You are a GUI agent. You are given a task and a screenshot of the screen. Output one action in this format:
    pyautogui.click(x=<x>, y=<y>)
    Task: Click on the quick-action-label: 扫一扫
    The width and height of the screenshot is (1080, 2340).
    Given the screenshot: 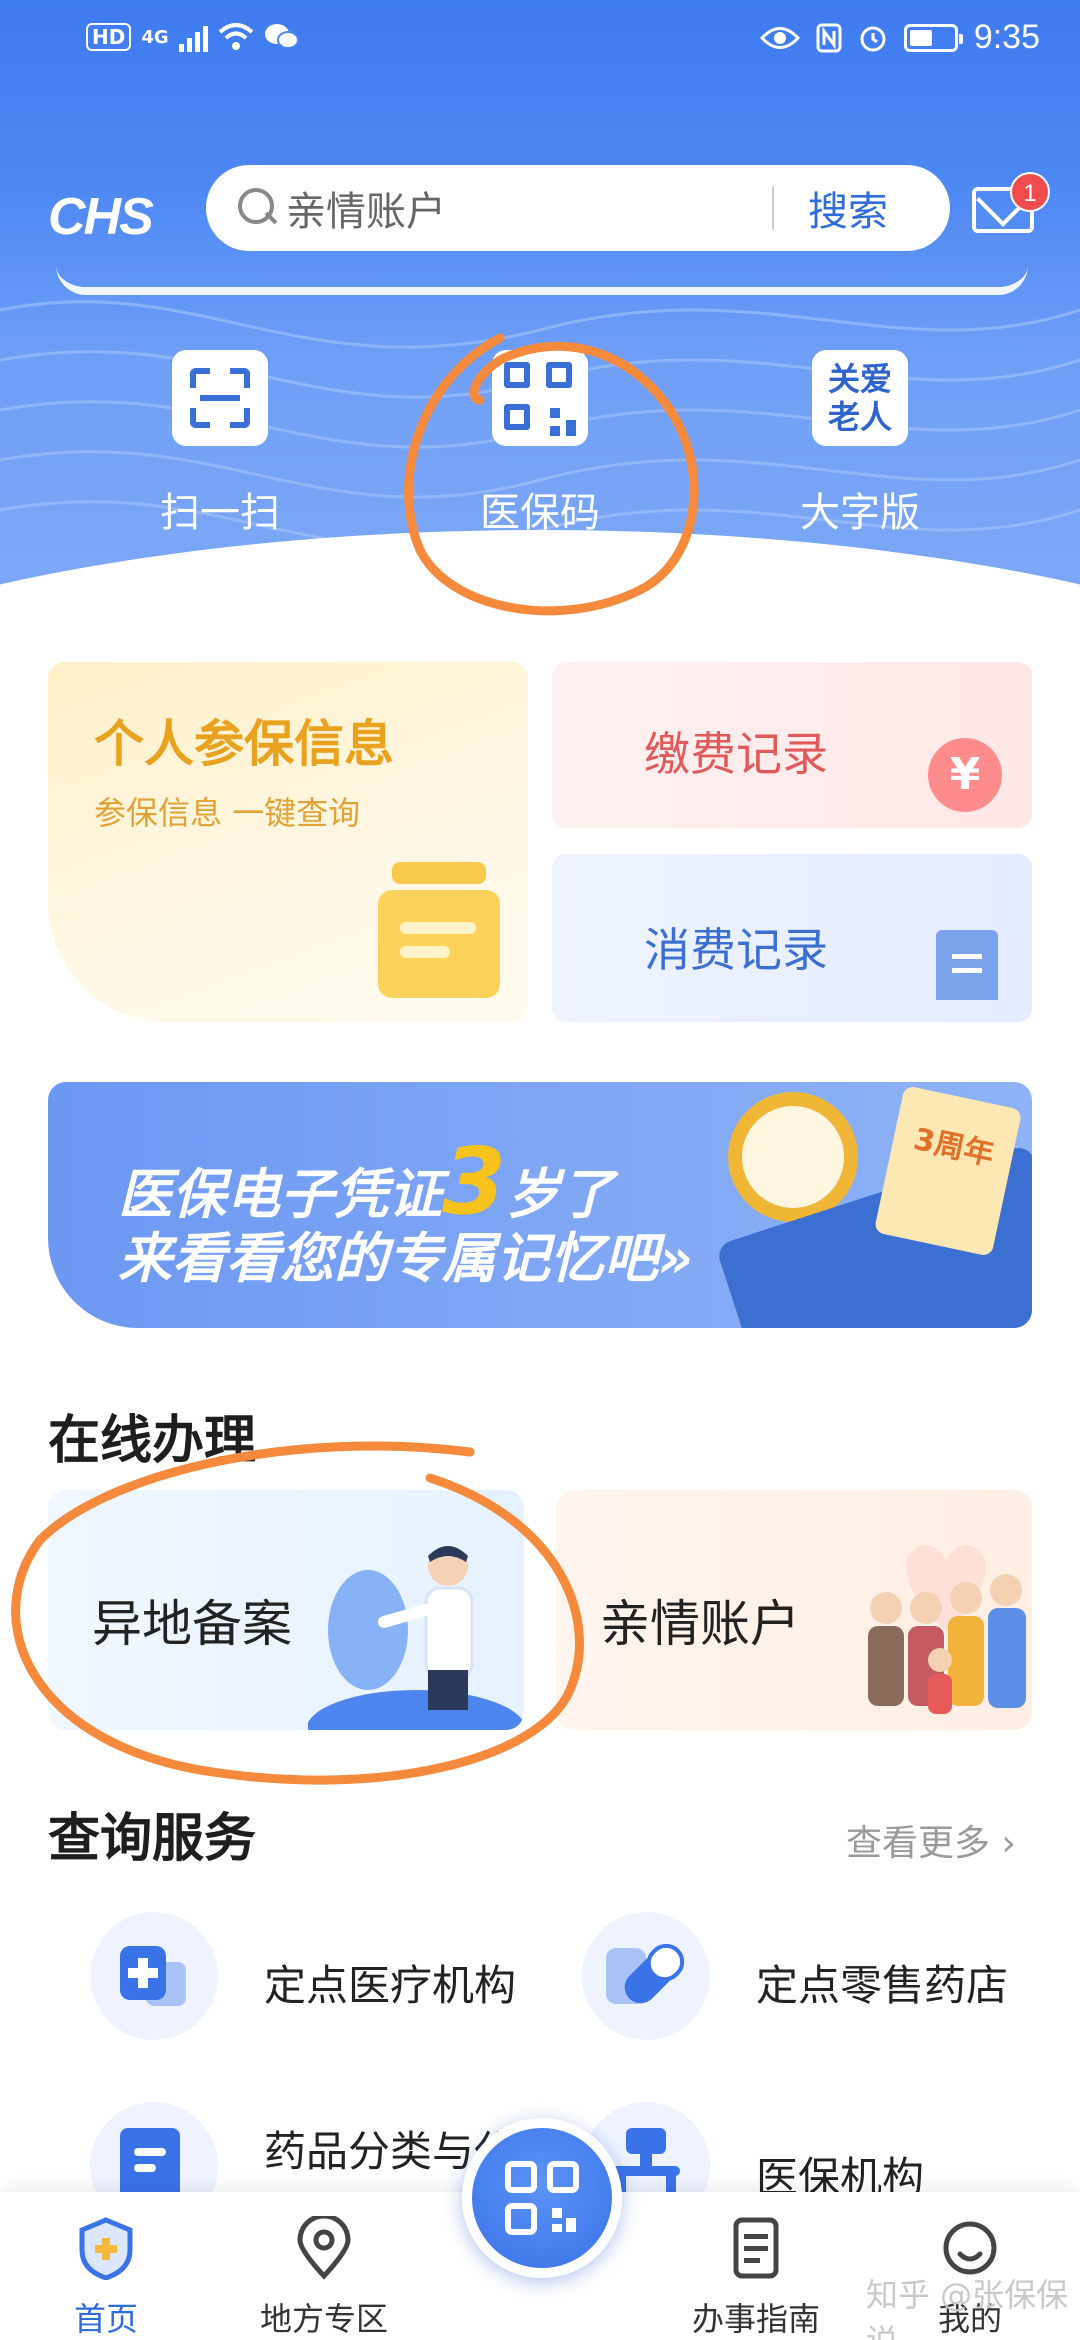 What is the action you would take?
    pyautogui.click(x=220, y=513)
    